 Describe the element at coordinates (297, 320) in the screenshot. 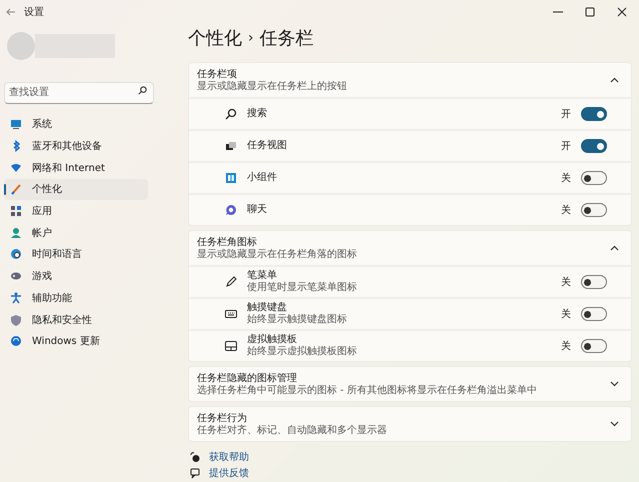

I see `setting-description: 始终显示触摸键盘图标` at that location.